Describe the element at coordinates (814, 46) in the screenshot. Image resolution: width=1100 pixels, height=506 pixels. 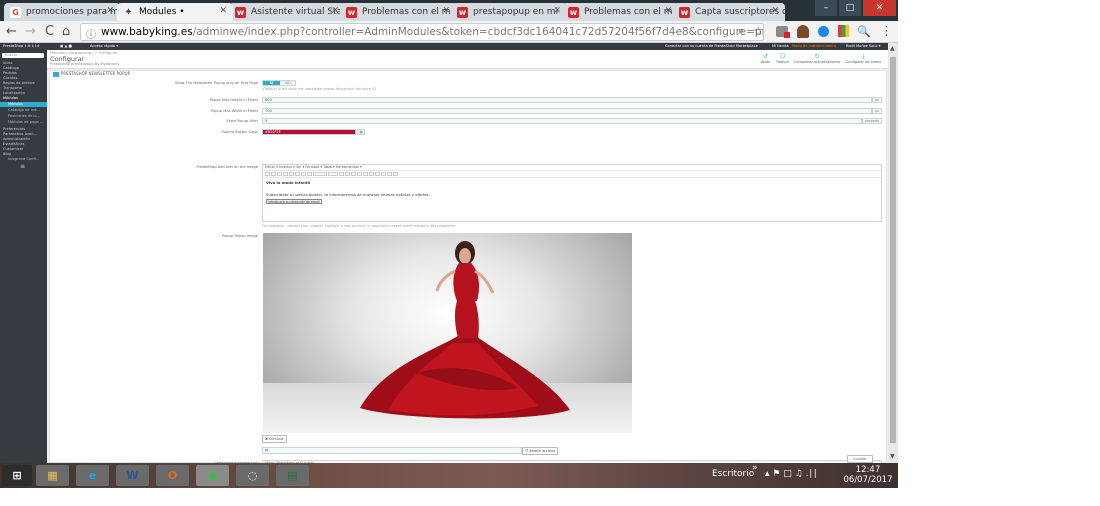
I see `maintenance-mode-link: Modo de mantenimiento` at that location.